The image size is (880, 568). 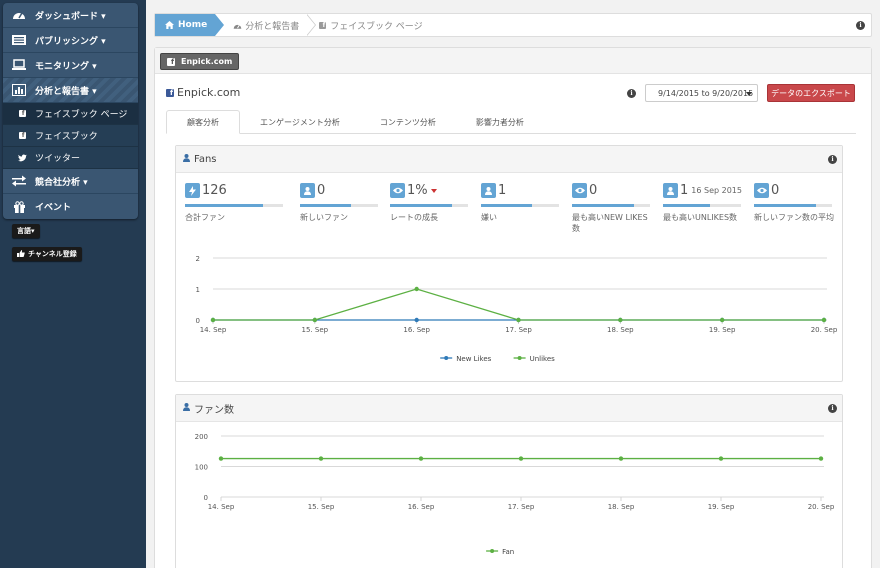 I want to click on trend-down-icon, so click(x=433, y=190).